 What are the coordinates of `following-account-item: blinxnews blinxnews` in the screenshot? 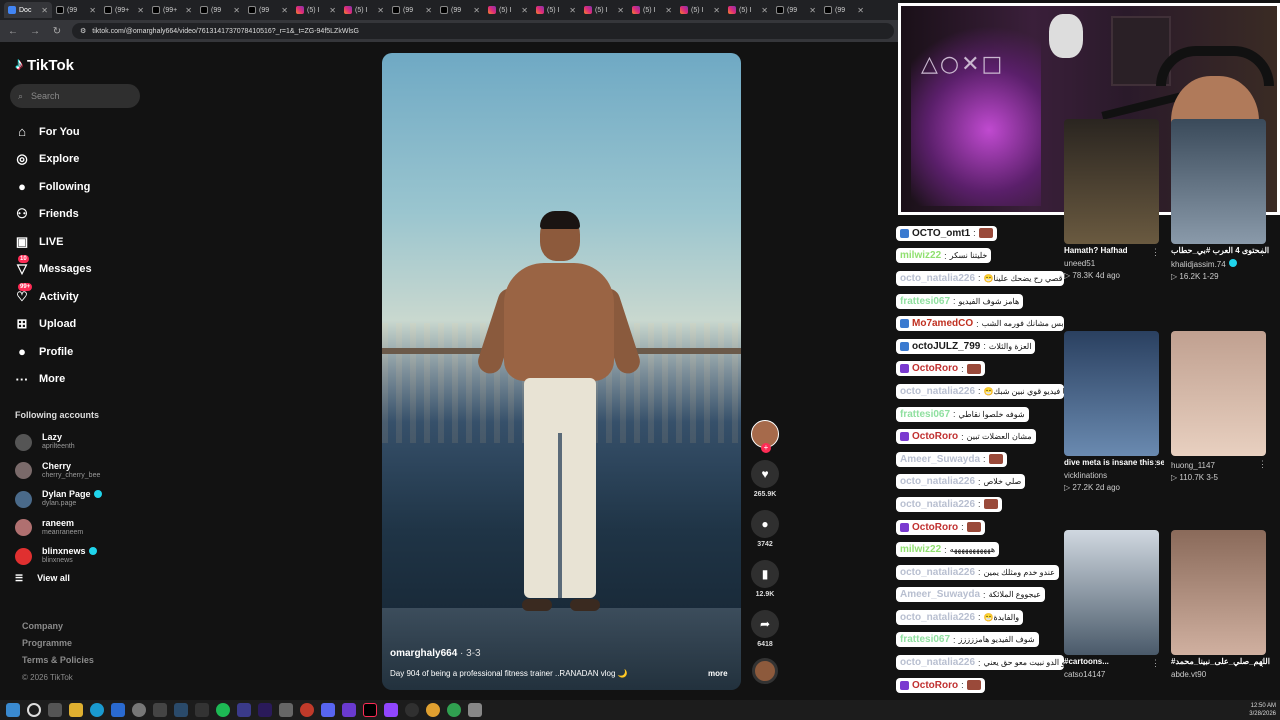 It's located at (85, 556).